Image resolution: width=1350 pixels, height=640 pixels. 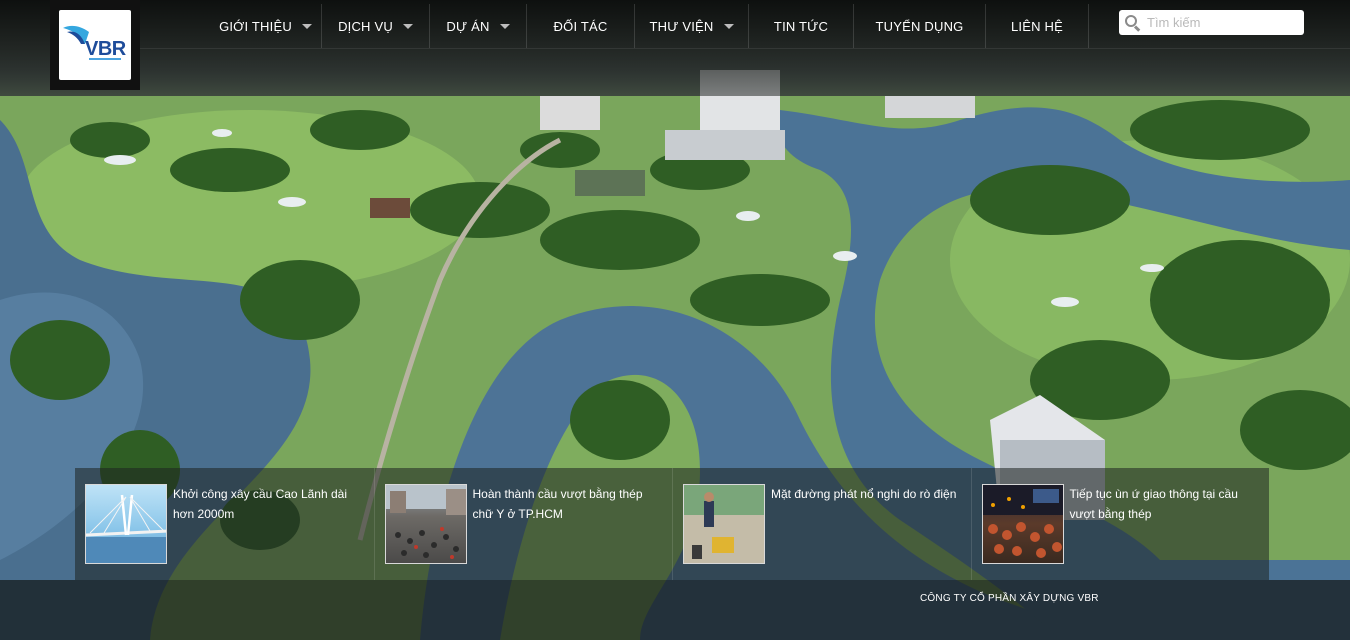 I want to click on search-box, so click(x=1211, y=22).